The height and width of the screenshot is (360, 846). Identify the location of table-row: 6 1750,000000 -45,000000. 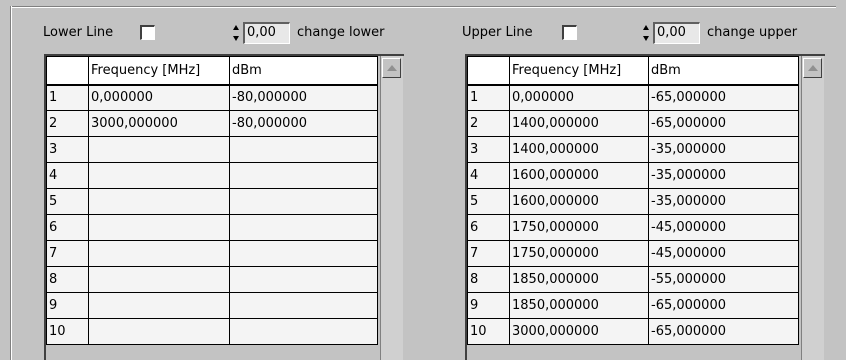
(633, 227).